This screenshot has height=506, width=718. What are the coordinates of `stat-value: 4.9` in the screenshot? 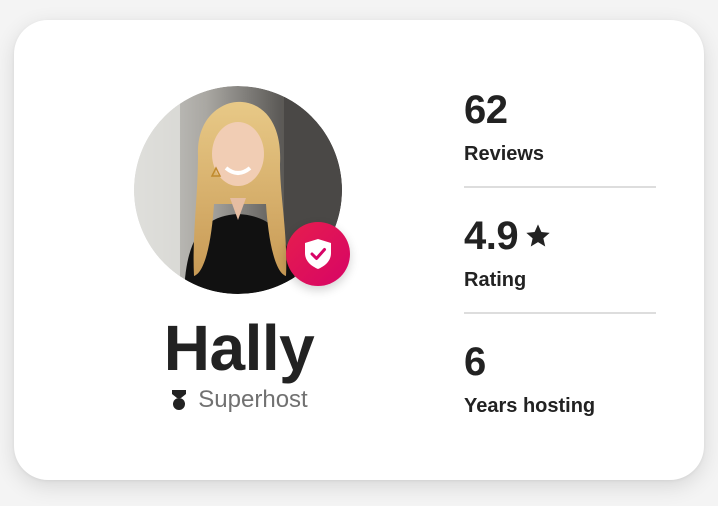 It's located at (560, 236).